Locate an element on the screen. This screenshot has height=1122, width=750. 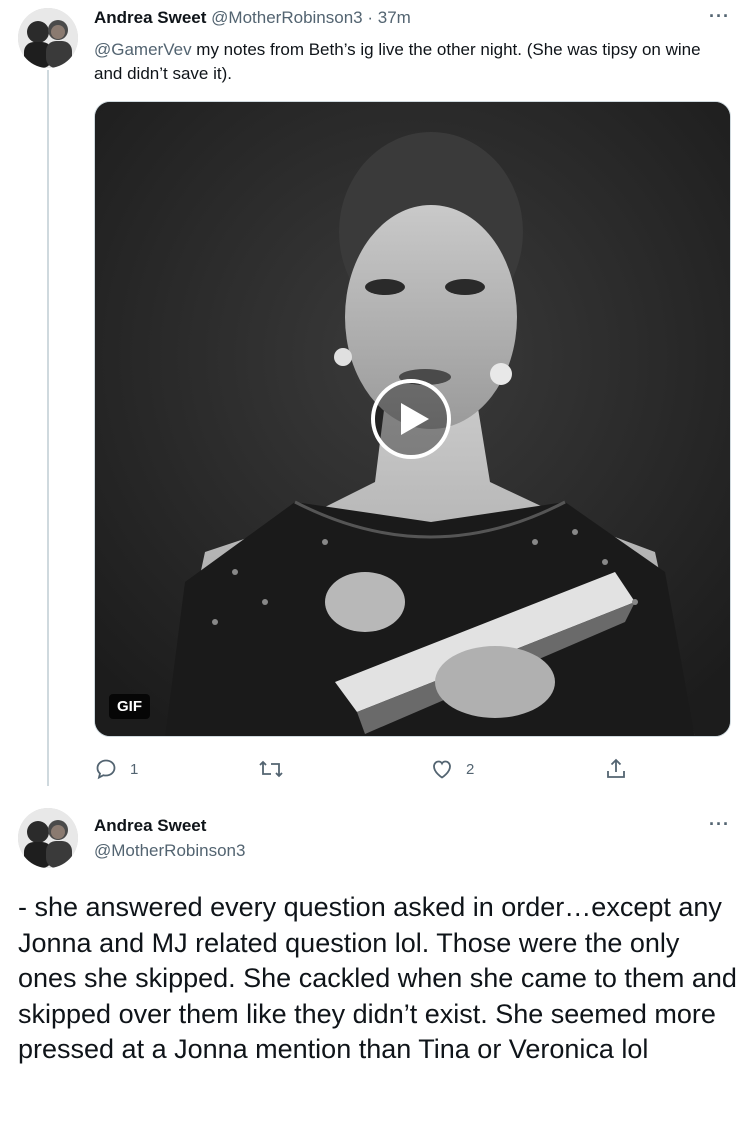
reply-icon is located at coordinates (106, 769).